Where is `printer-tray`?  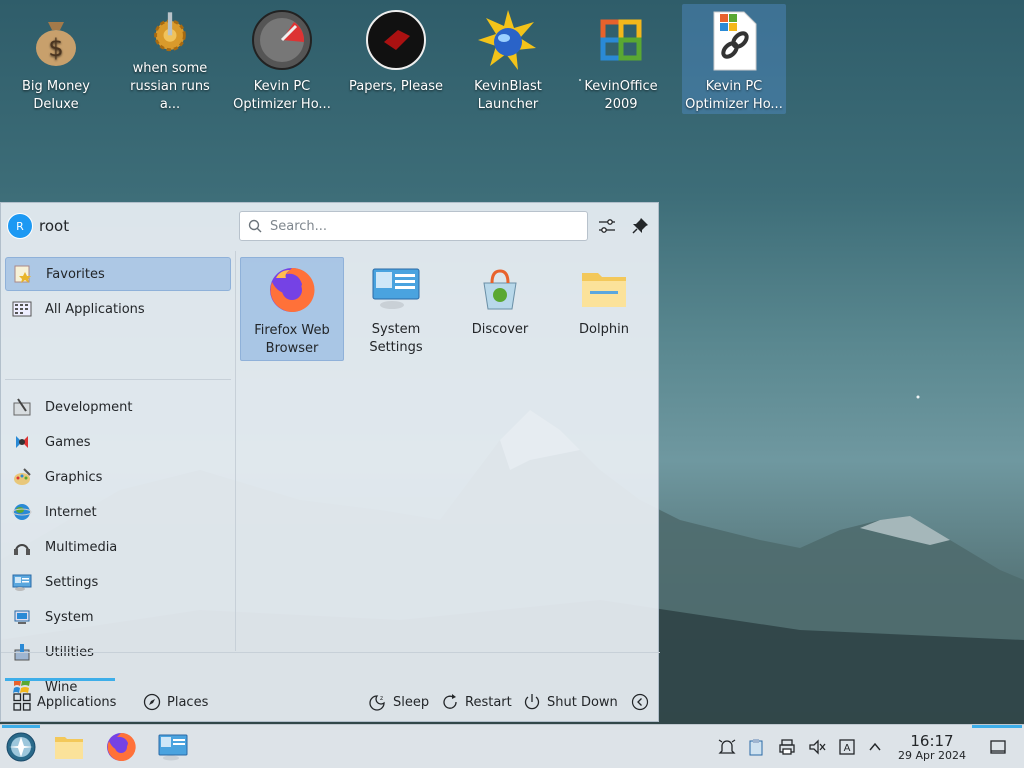
printer-tray is located at coordinates (787, 747).